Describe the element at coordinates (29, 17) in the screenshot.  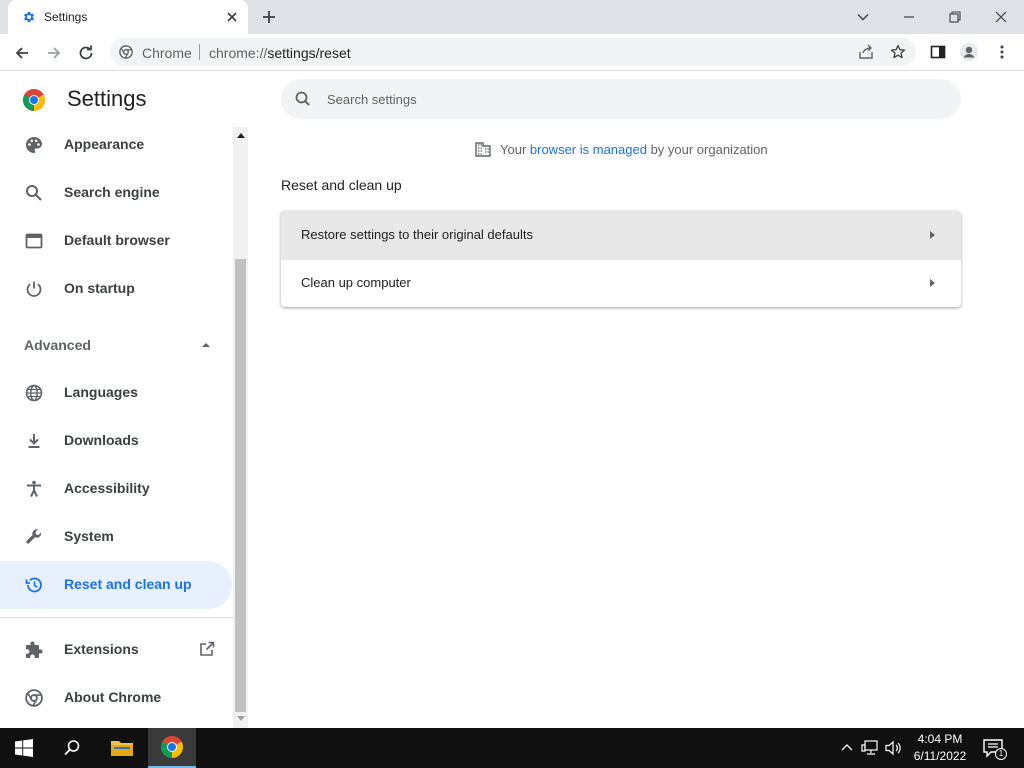
I see `gear-icon` at that location.